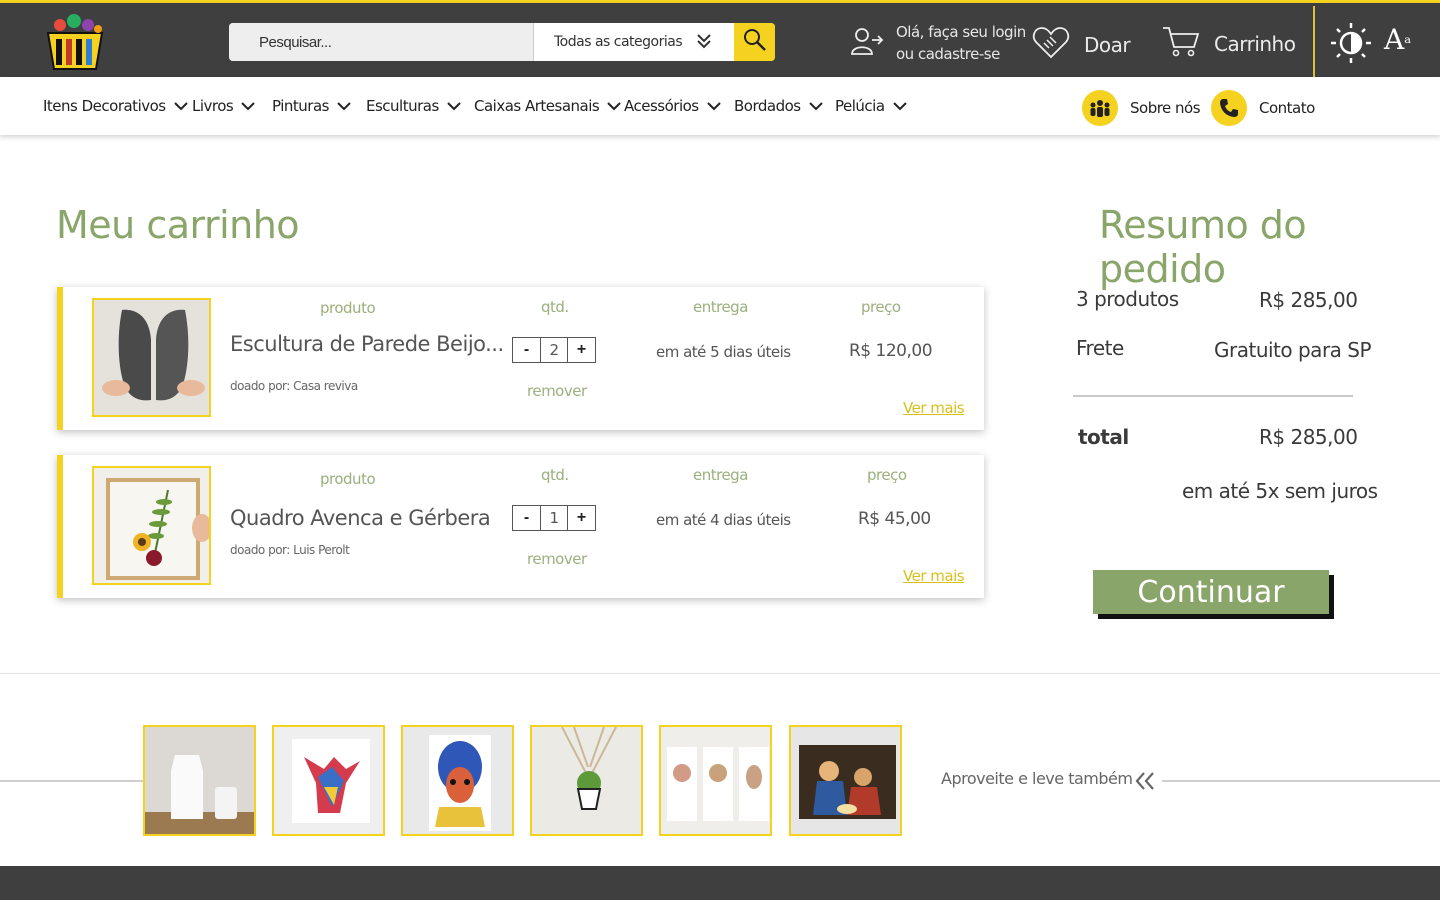  Describe the element at coordinates (867, 43) in the screenshot. I see `login-icon` at that location.